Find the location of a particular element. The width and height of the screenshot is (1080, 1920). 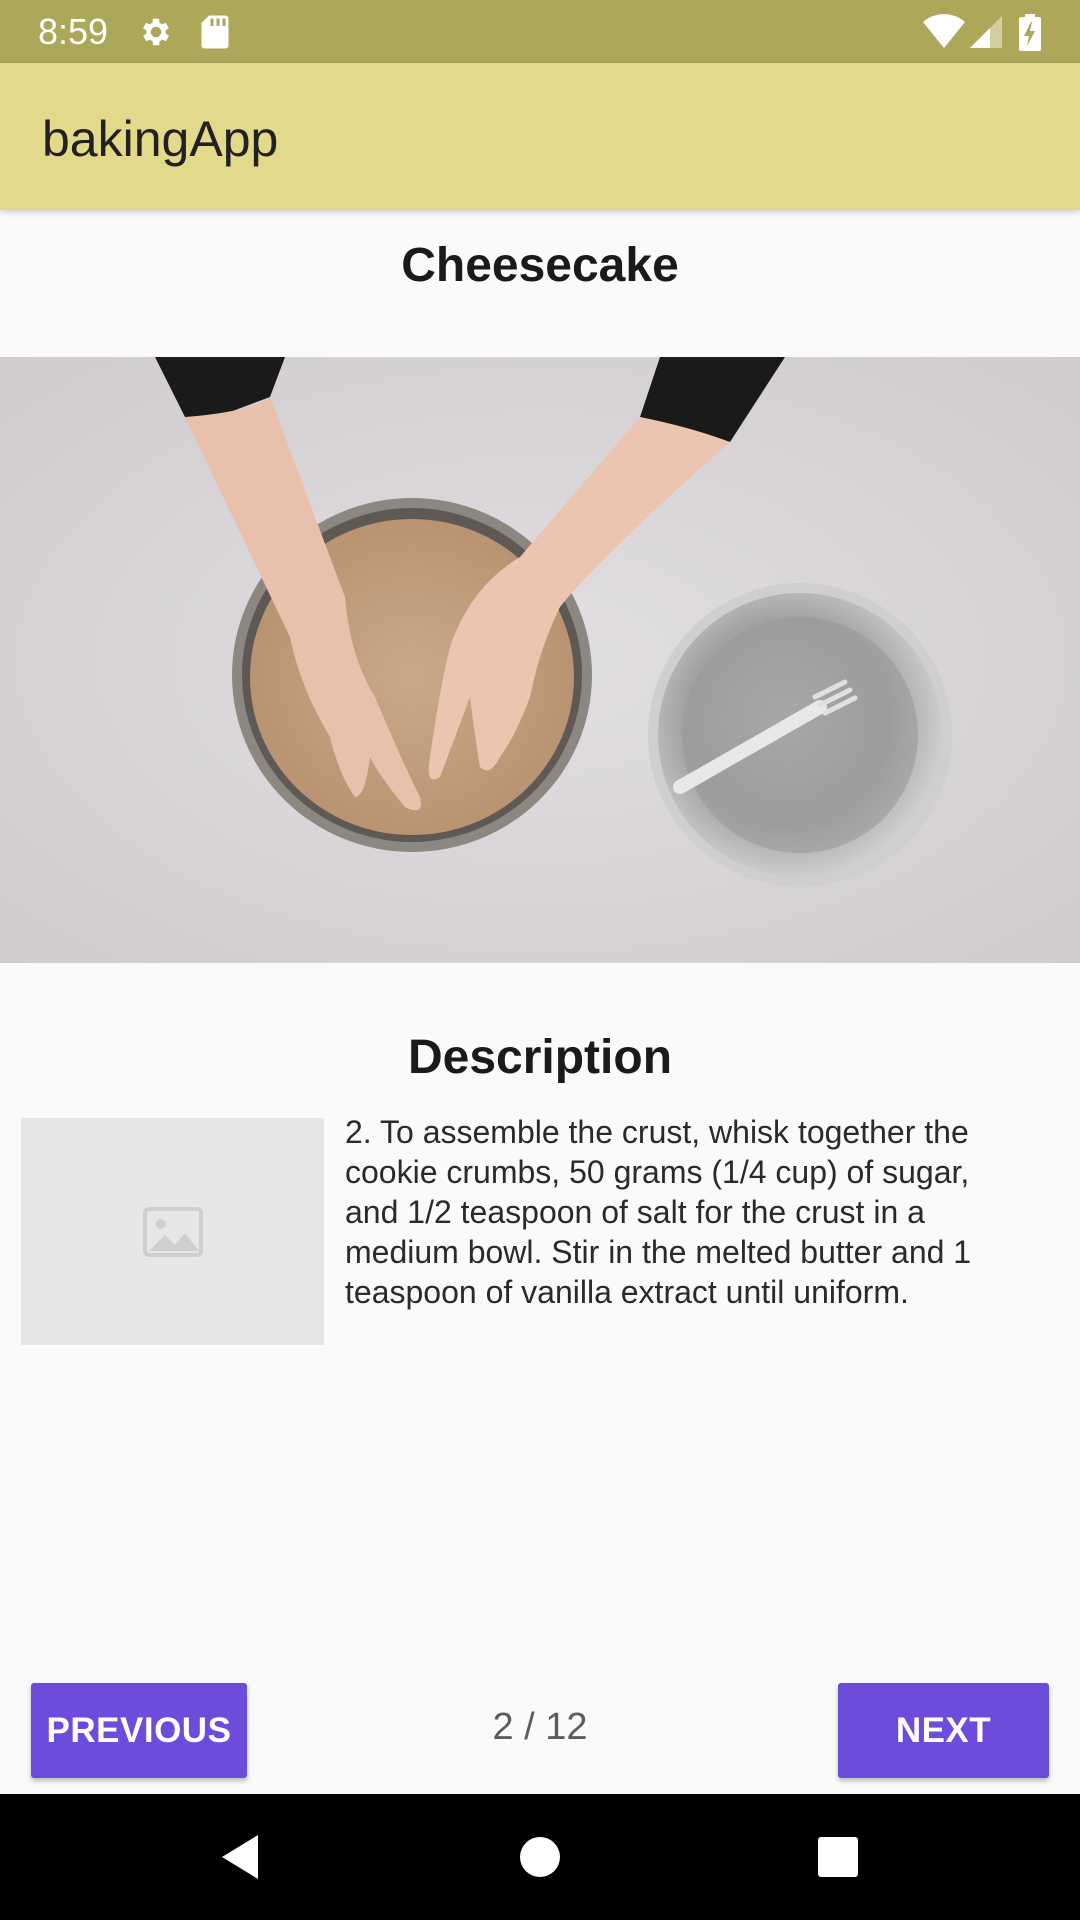

image-placeholder-icon is located at coordinates (173, 1232).